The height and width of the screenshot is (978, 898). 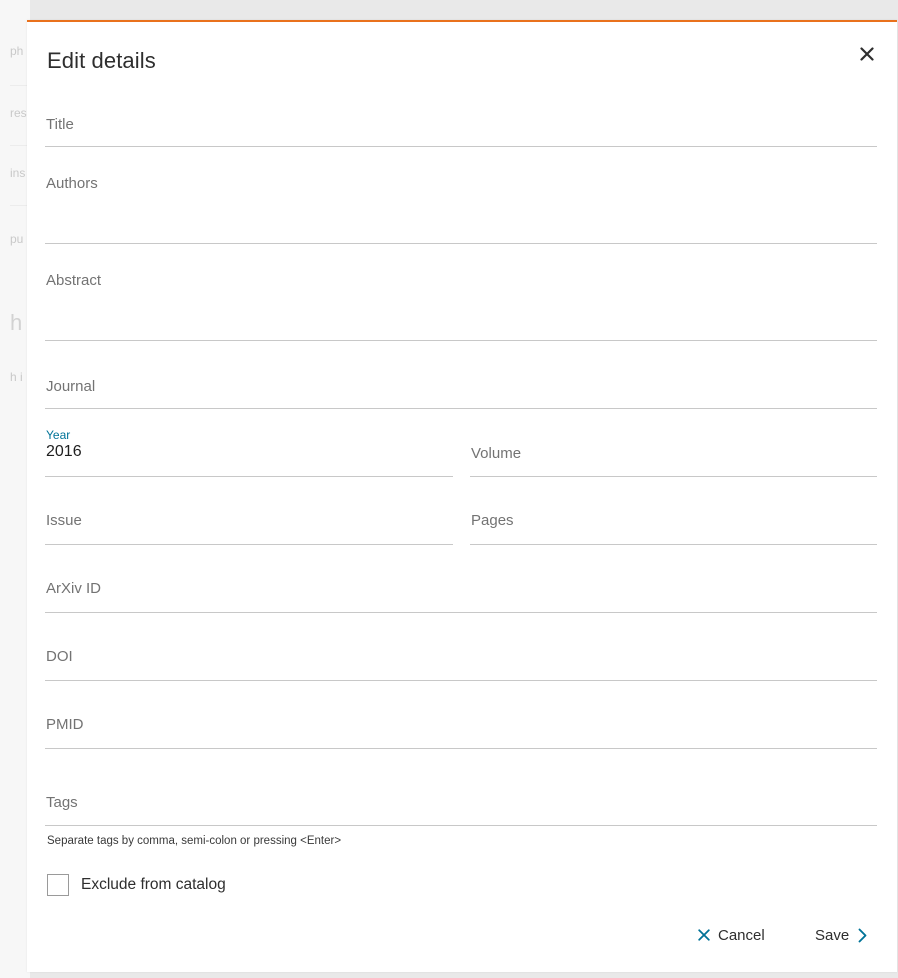 What do you see at coordinates (64, 451) in the screenshot?
I see `year-value: 2016` at bounding box center [64, 451].